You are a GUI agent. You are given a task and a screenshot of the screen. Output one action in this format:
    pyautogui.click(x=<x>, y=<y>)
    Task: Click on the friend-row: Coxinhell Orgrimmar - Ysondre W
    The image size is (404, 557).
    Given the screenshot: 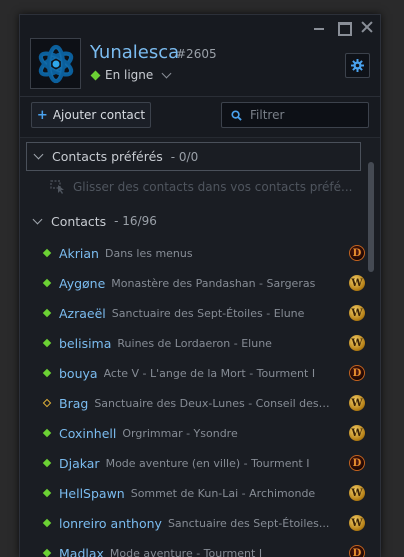 What is the action you would take?
    pyautogui.click(x=192, y=433)
    